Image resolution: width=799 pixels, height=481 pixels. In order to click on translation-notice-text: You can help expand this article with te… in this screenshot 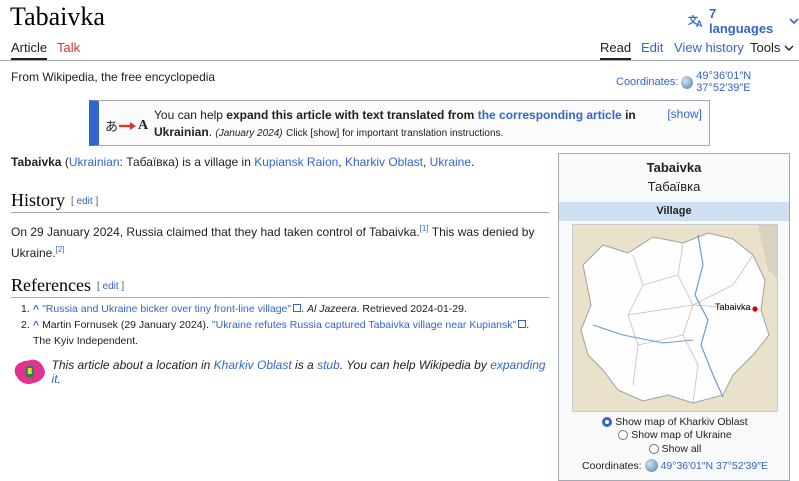, I will do `click(395, 123)`.